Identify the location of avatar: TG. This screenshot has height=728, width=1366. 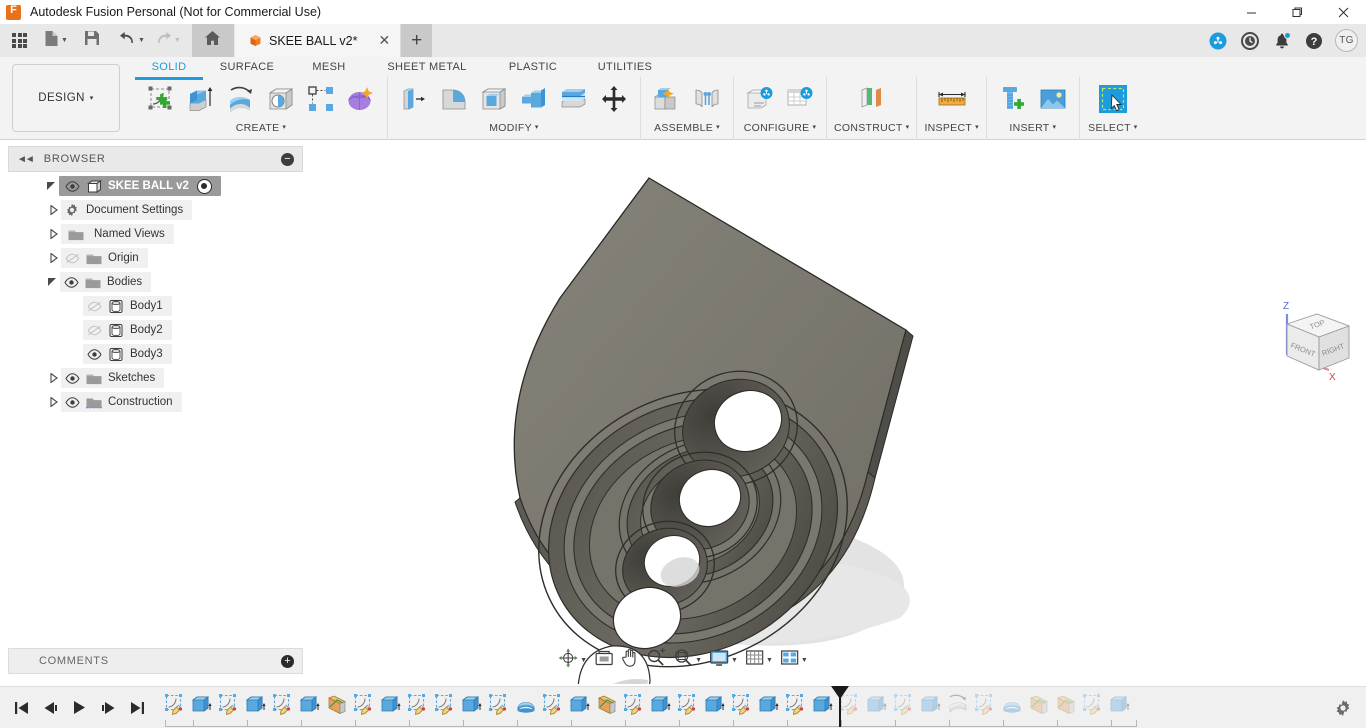
(1346, 40).